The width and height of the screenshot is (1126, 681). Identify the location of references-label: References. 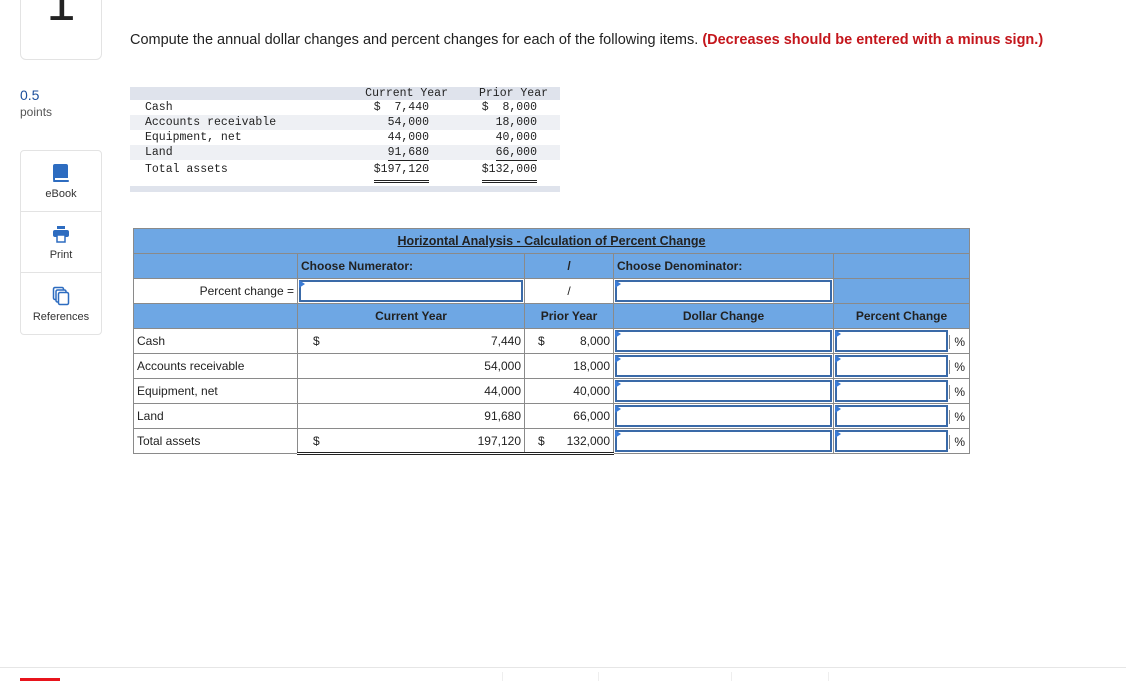
(61, 316).